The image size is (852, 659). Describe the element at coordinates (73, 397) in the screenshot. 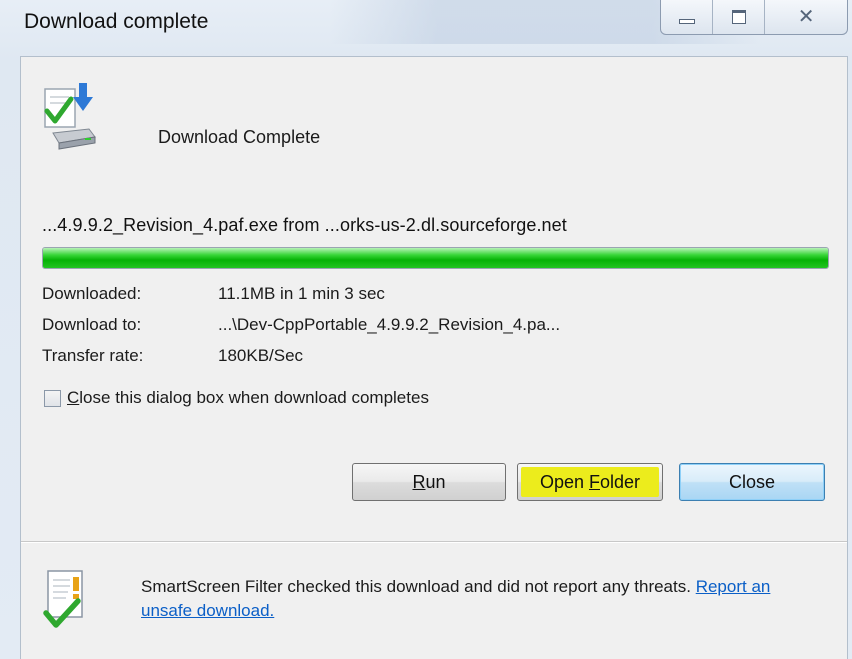

I see `checkbox-mnemonic: C` at that location.